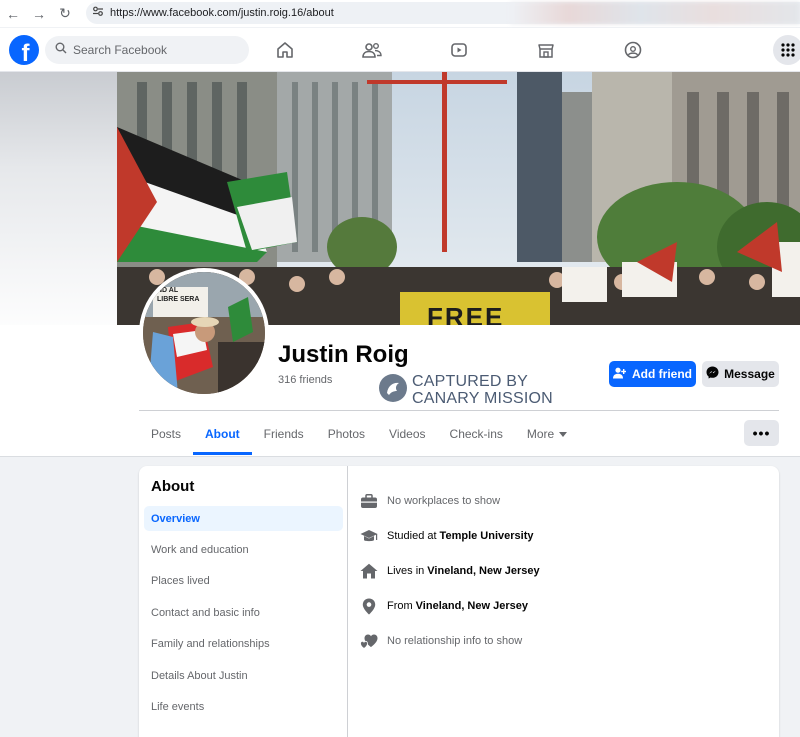 This screenshot has width=800, height=737. What do you see at coordinates (178, 295) in the screenshot?
I see `avatar-sign-text: ND AL LIBRE SERA` at bounding box center [178, 295].